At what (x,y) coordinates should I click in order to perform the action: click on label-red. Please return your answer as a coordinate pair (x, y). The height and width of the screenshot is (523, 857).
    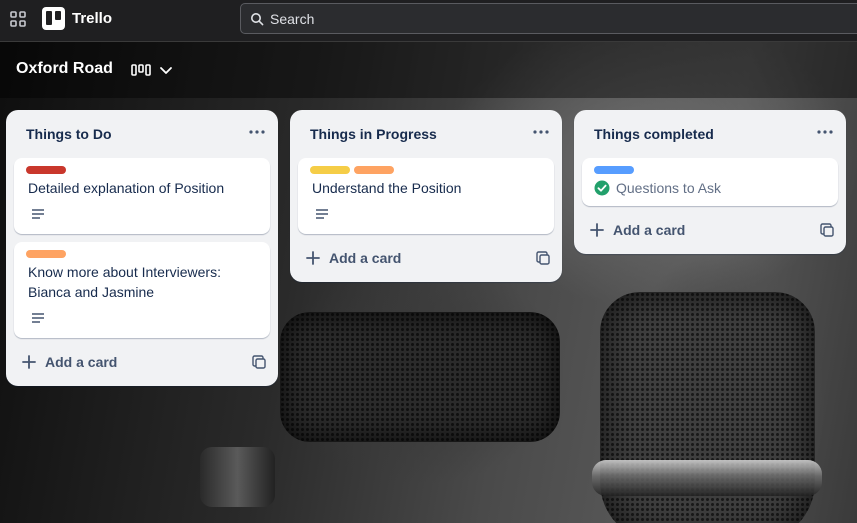
    Looking at the image, I should click on (46, 170).